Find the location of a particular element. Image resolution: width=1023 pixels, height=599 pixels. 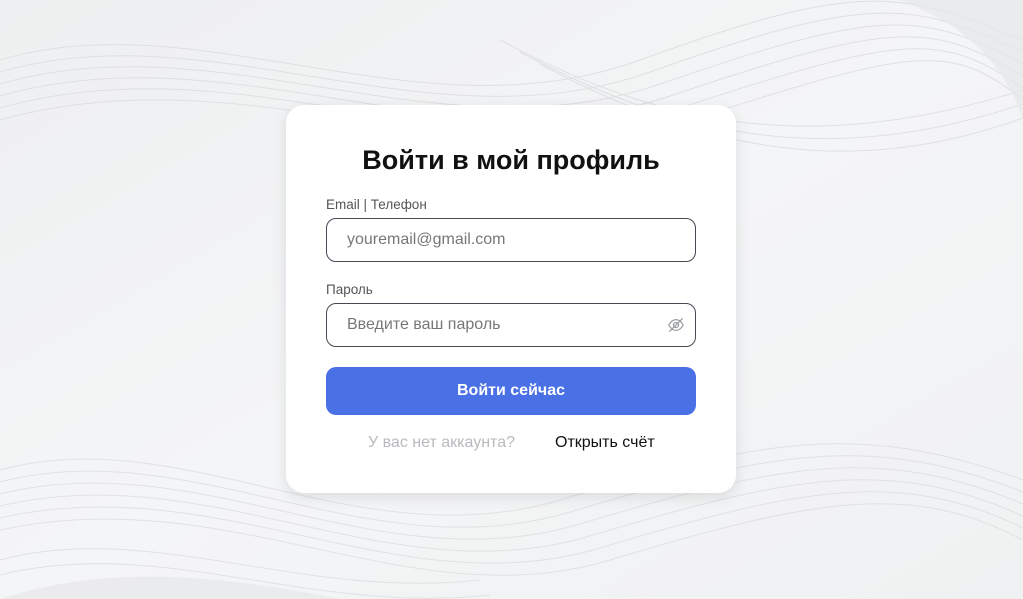

email-label: Email | Телефон is located at coordinates (376, 204).